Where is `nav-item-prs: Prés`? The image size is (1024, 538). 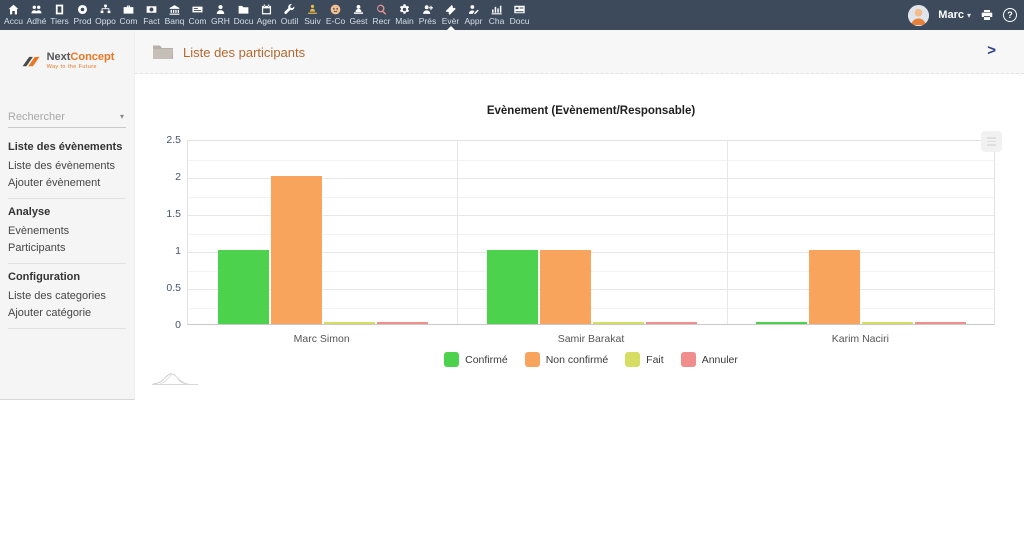
nav-item-prs: Prés is located at coordinates (427, 15).